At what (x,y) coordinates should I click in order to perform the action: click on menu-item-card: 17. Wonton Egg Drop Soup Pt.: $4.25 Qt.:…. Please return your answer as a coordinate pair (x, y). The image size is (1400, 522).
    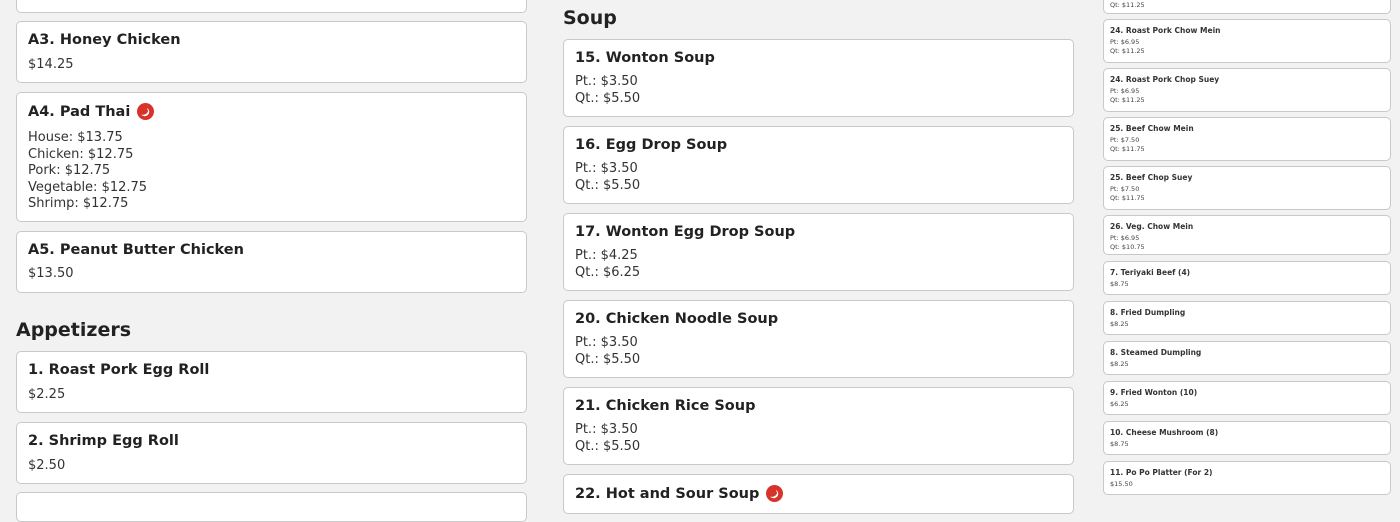
    Looking at the image, I should click on (818, 252).